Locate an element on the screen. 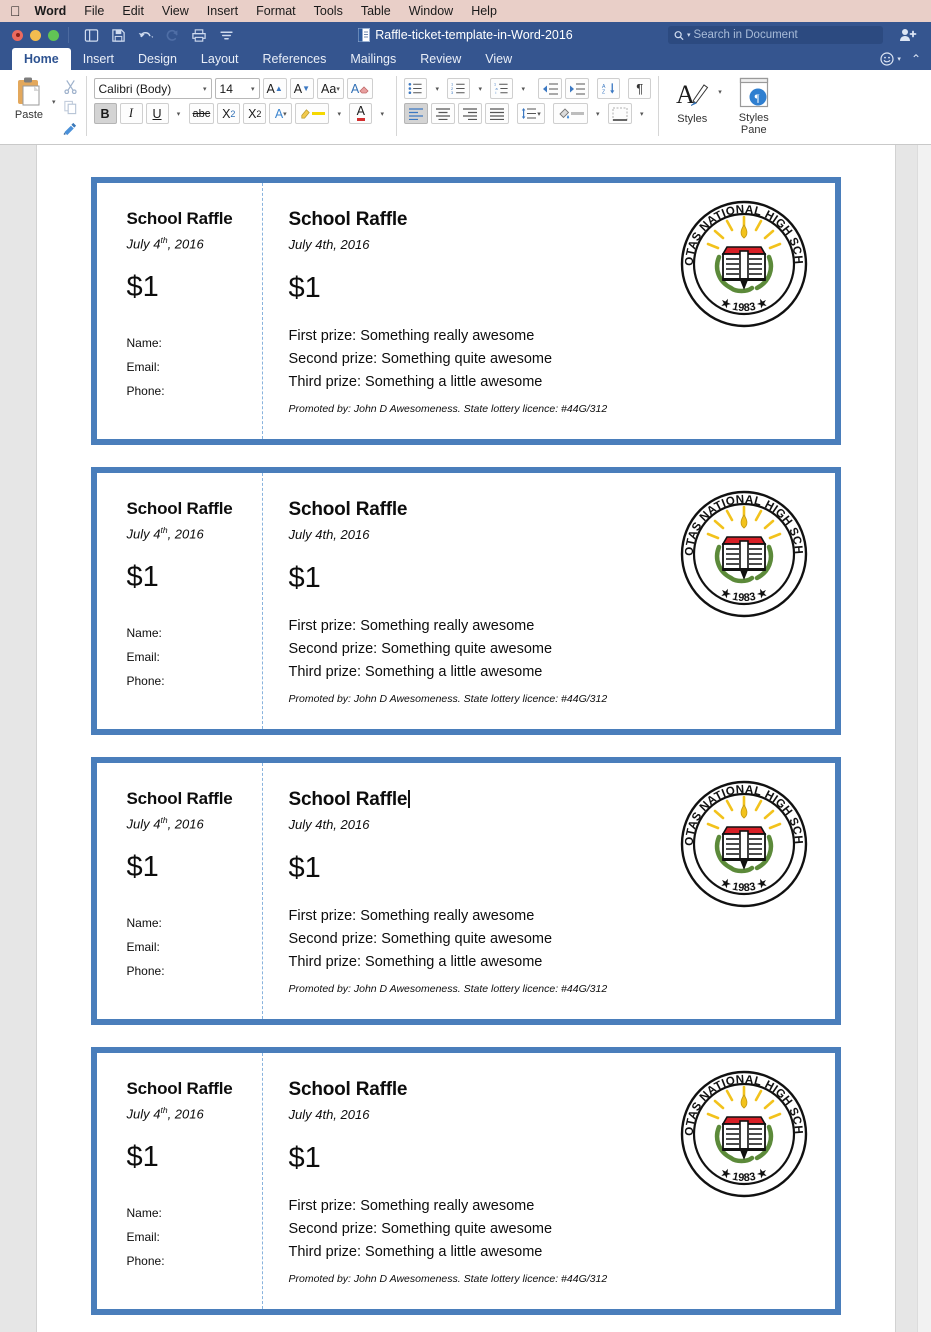 This screenshot has height=1332, width=931. subscript-button: X2 is located at coordinates (229, 113).